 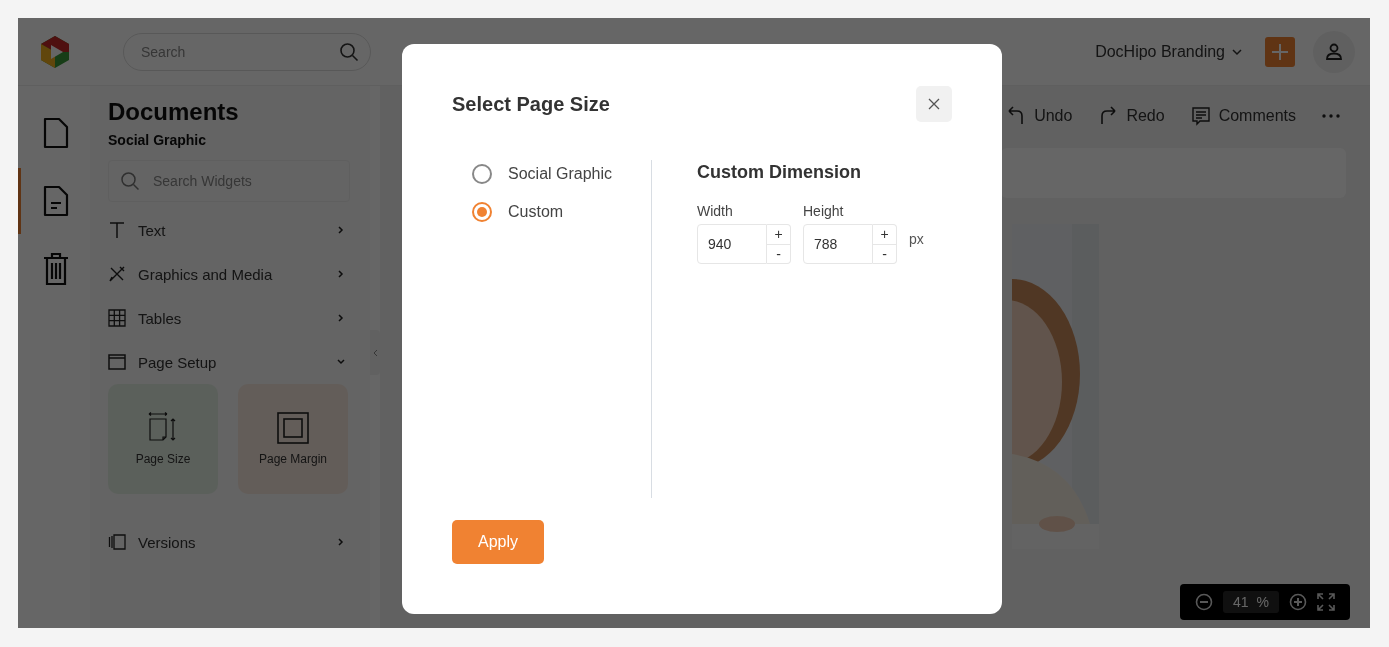 What do you see at coordinates (229, 230) in the screenshot?
I see `panel-menu-item: Text` at bounding box center [229, 230].